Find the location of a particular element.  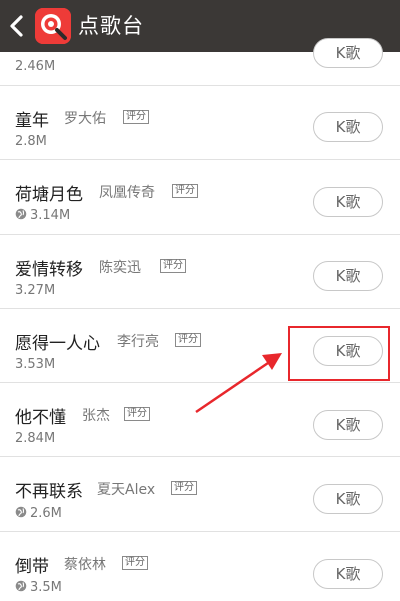

singing-app-icon is located at coordinates (53, 26).